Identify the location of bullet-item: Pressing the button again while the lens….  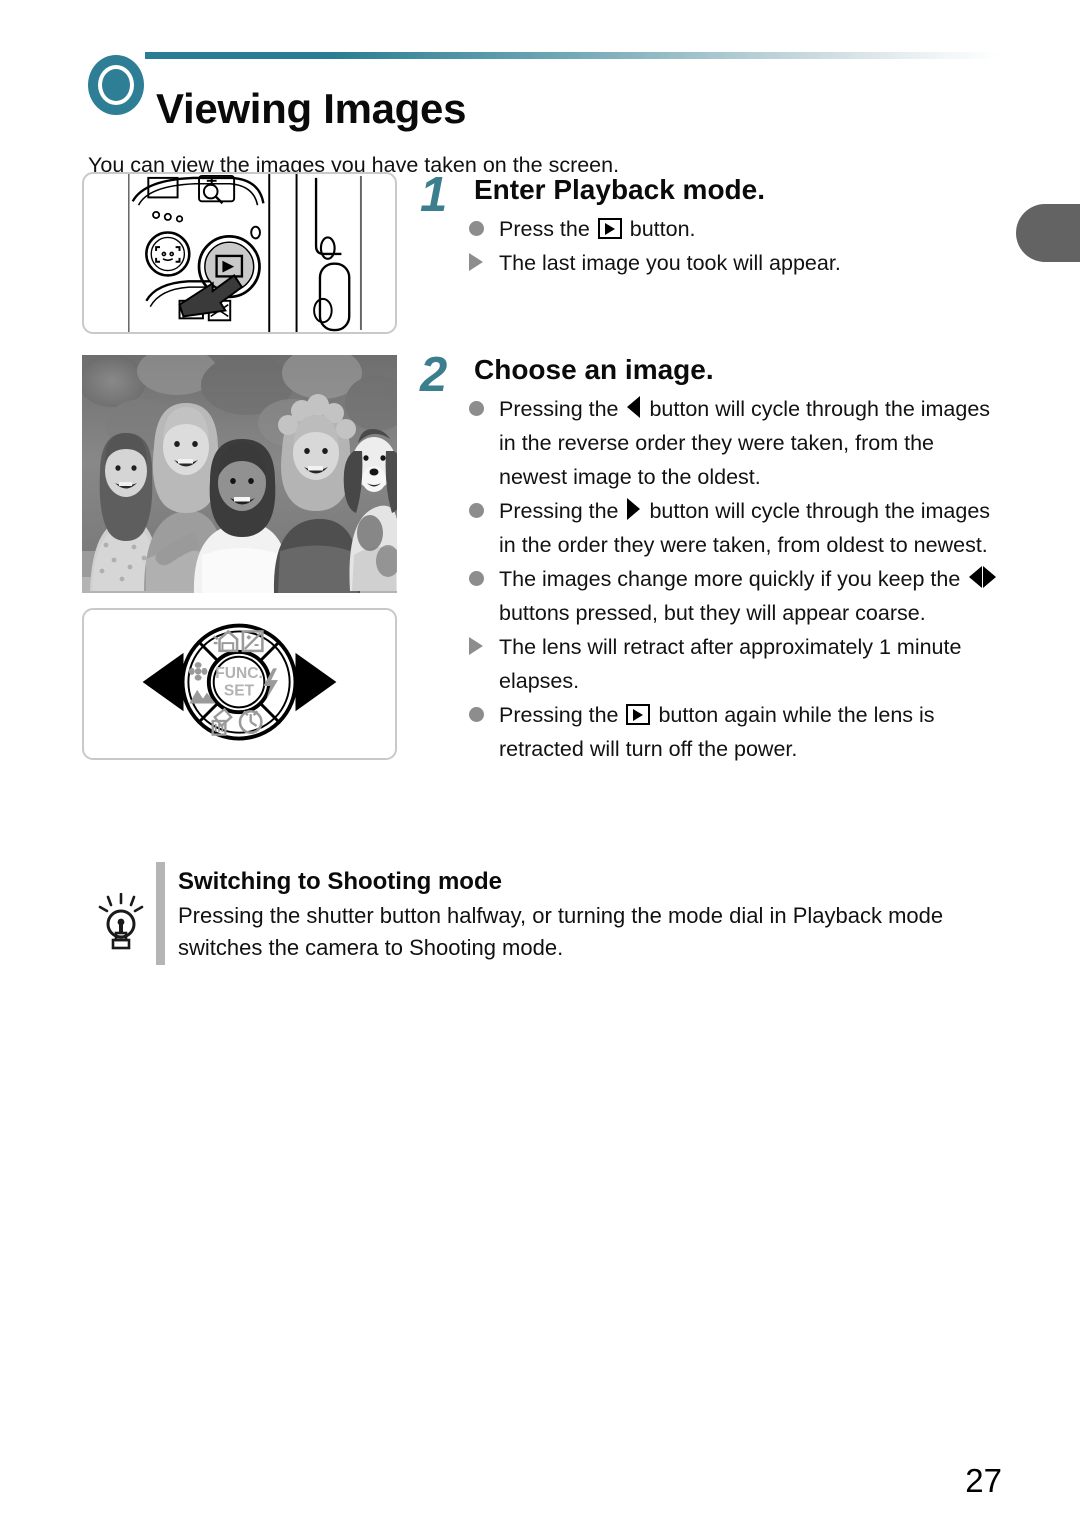
(736, 732).